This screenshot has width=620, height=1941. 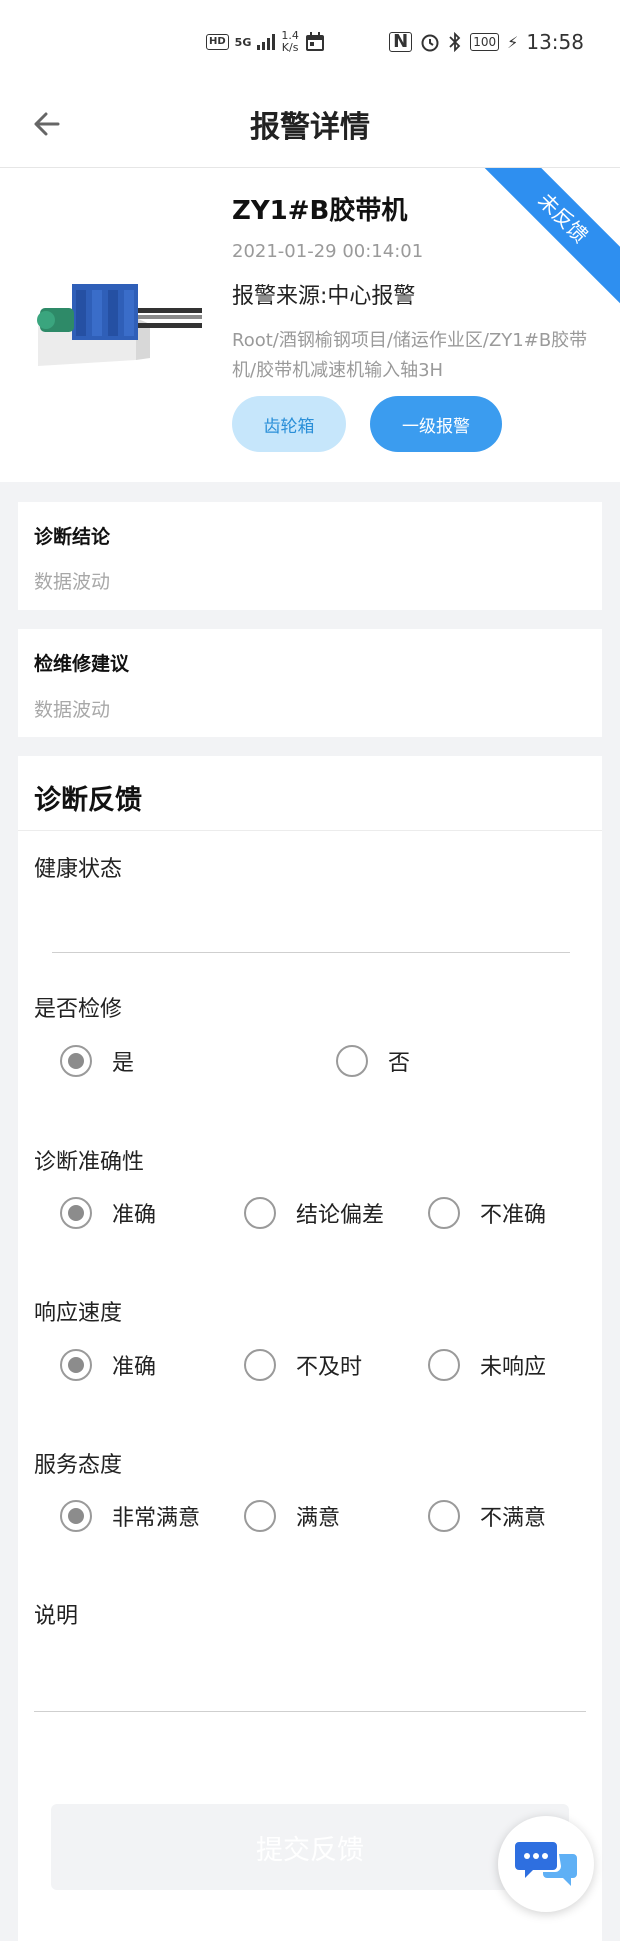 What do you see at coordinates (310, 830) in the screenshot?
I see `feedback-divider` at bounding box center [310, 830].